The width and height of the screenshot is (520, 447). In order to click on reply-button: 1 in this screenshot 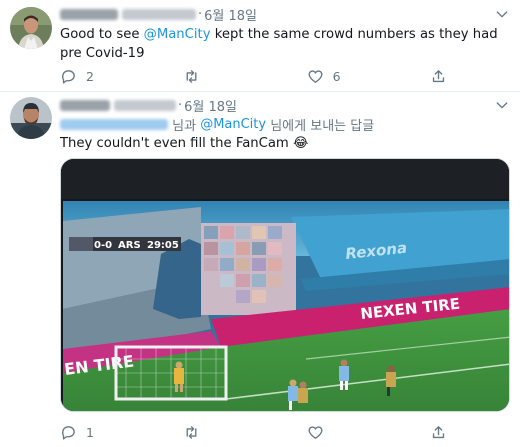, I will do `click(90, 432)`.